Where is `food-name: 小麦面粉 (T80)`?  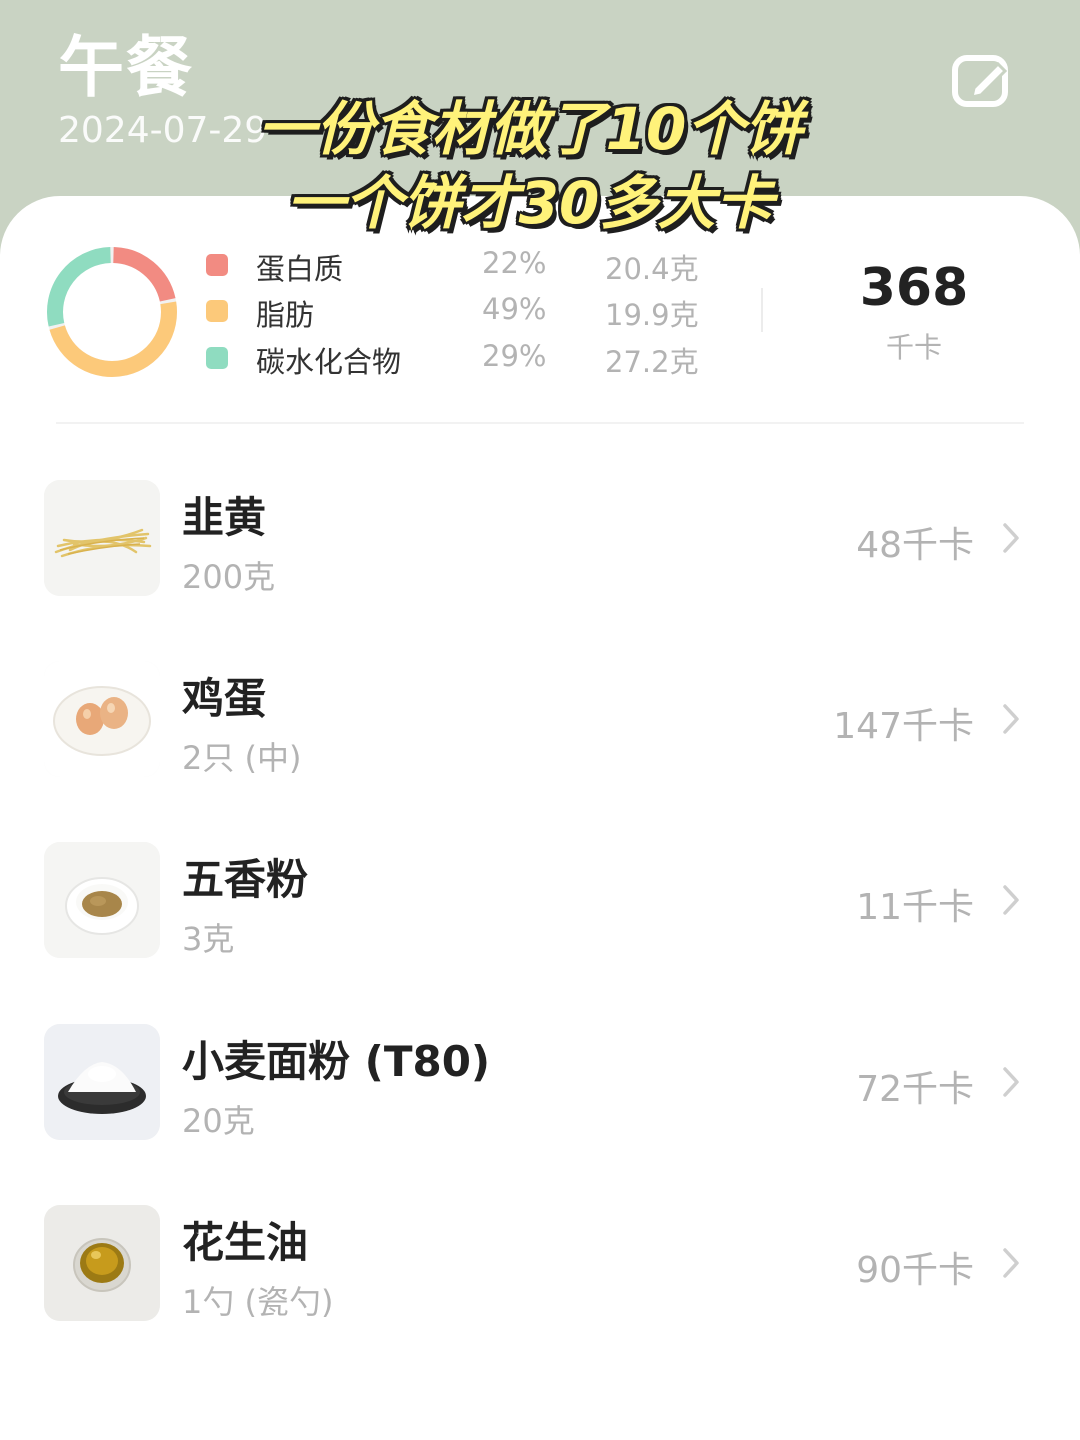 food-name: 小麦面粉 (T80) is located at coordinates (336, 1061).